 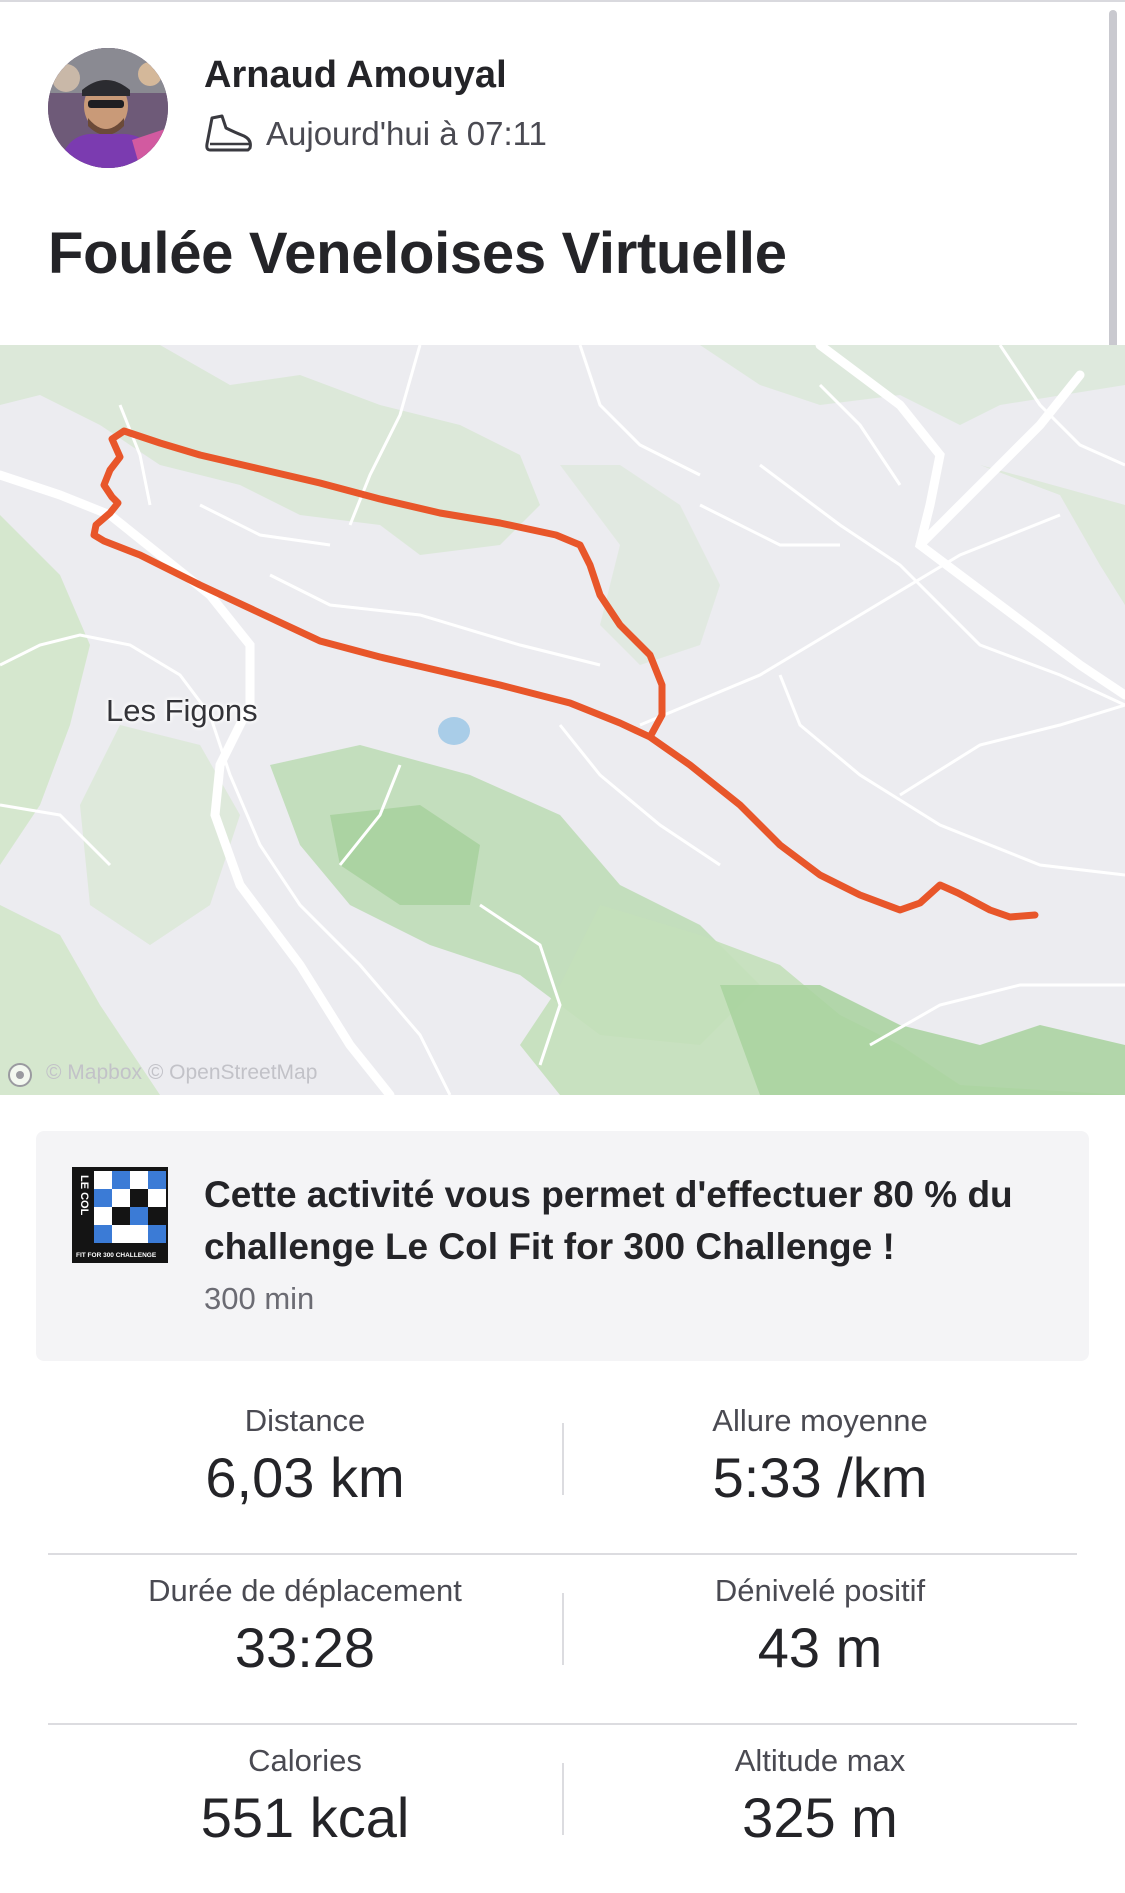 What do you see at coordinates (417, 253) in the screenshot?
I see `activity-title: Foulée Veneloises Virtuelle` at bounding box center [417, 253].